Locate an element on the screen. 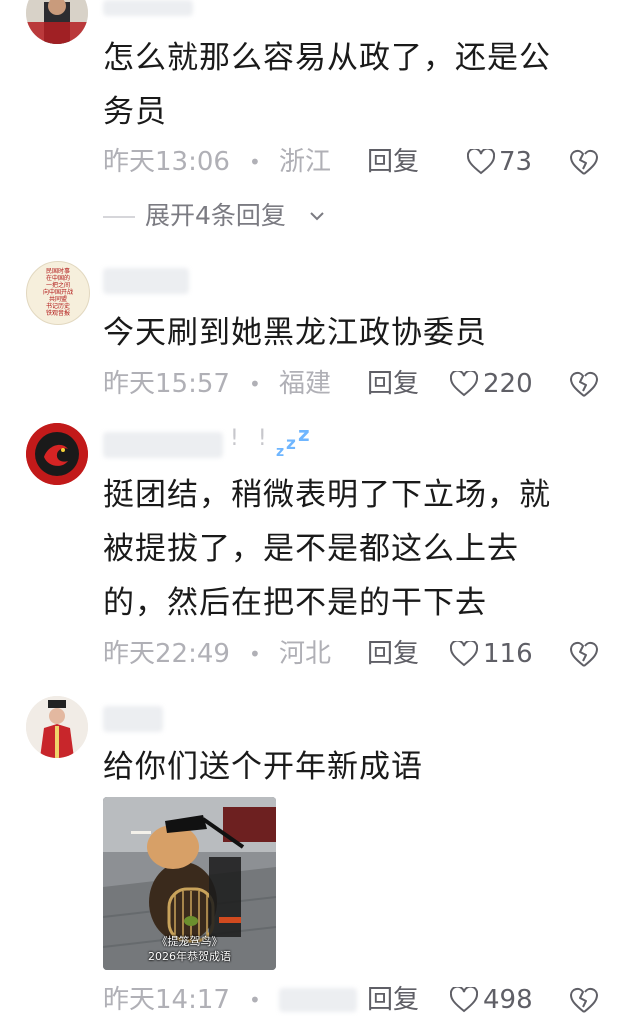 The image size is (631, 1020). comment-text: 今天刷到她黑龙江政协委员 is located at coordinates (295, 333).